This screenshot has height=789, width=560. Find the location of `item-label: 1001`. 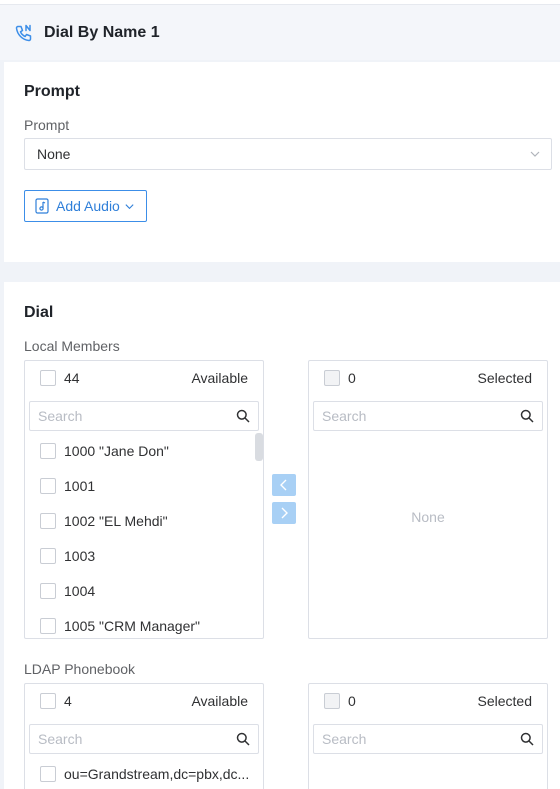

item-label: 1001 is located at coordinates (80, 485).